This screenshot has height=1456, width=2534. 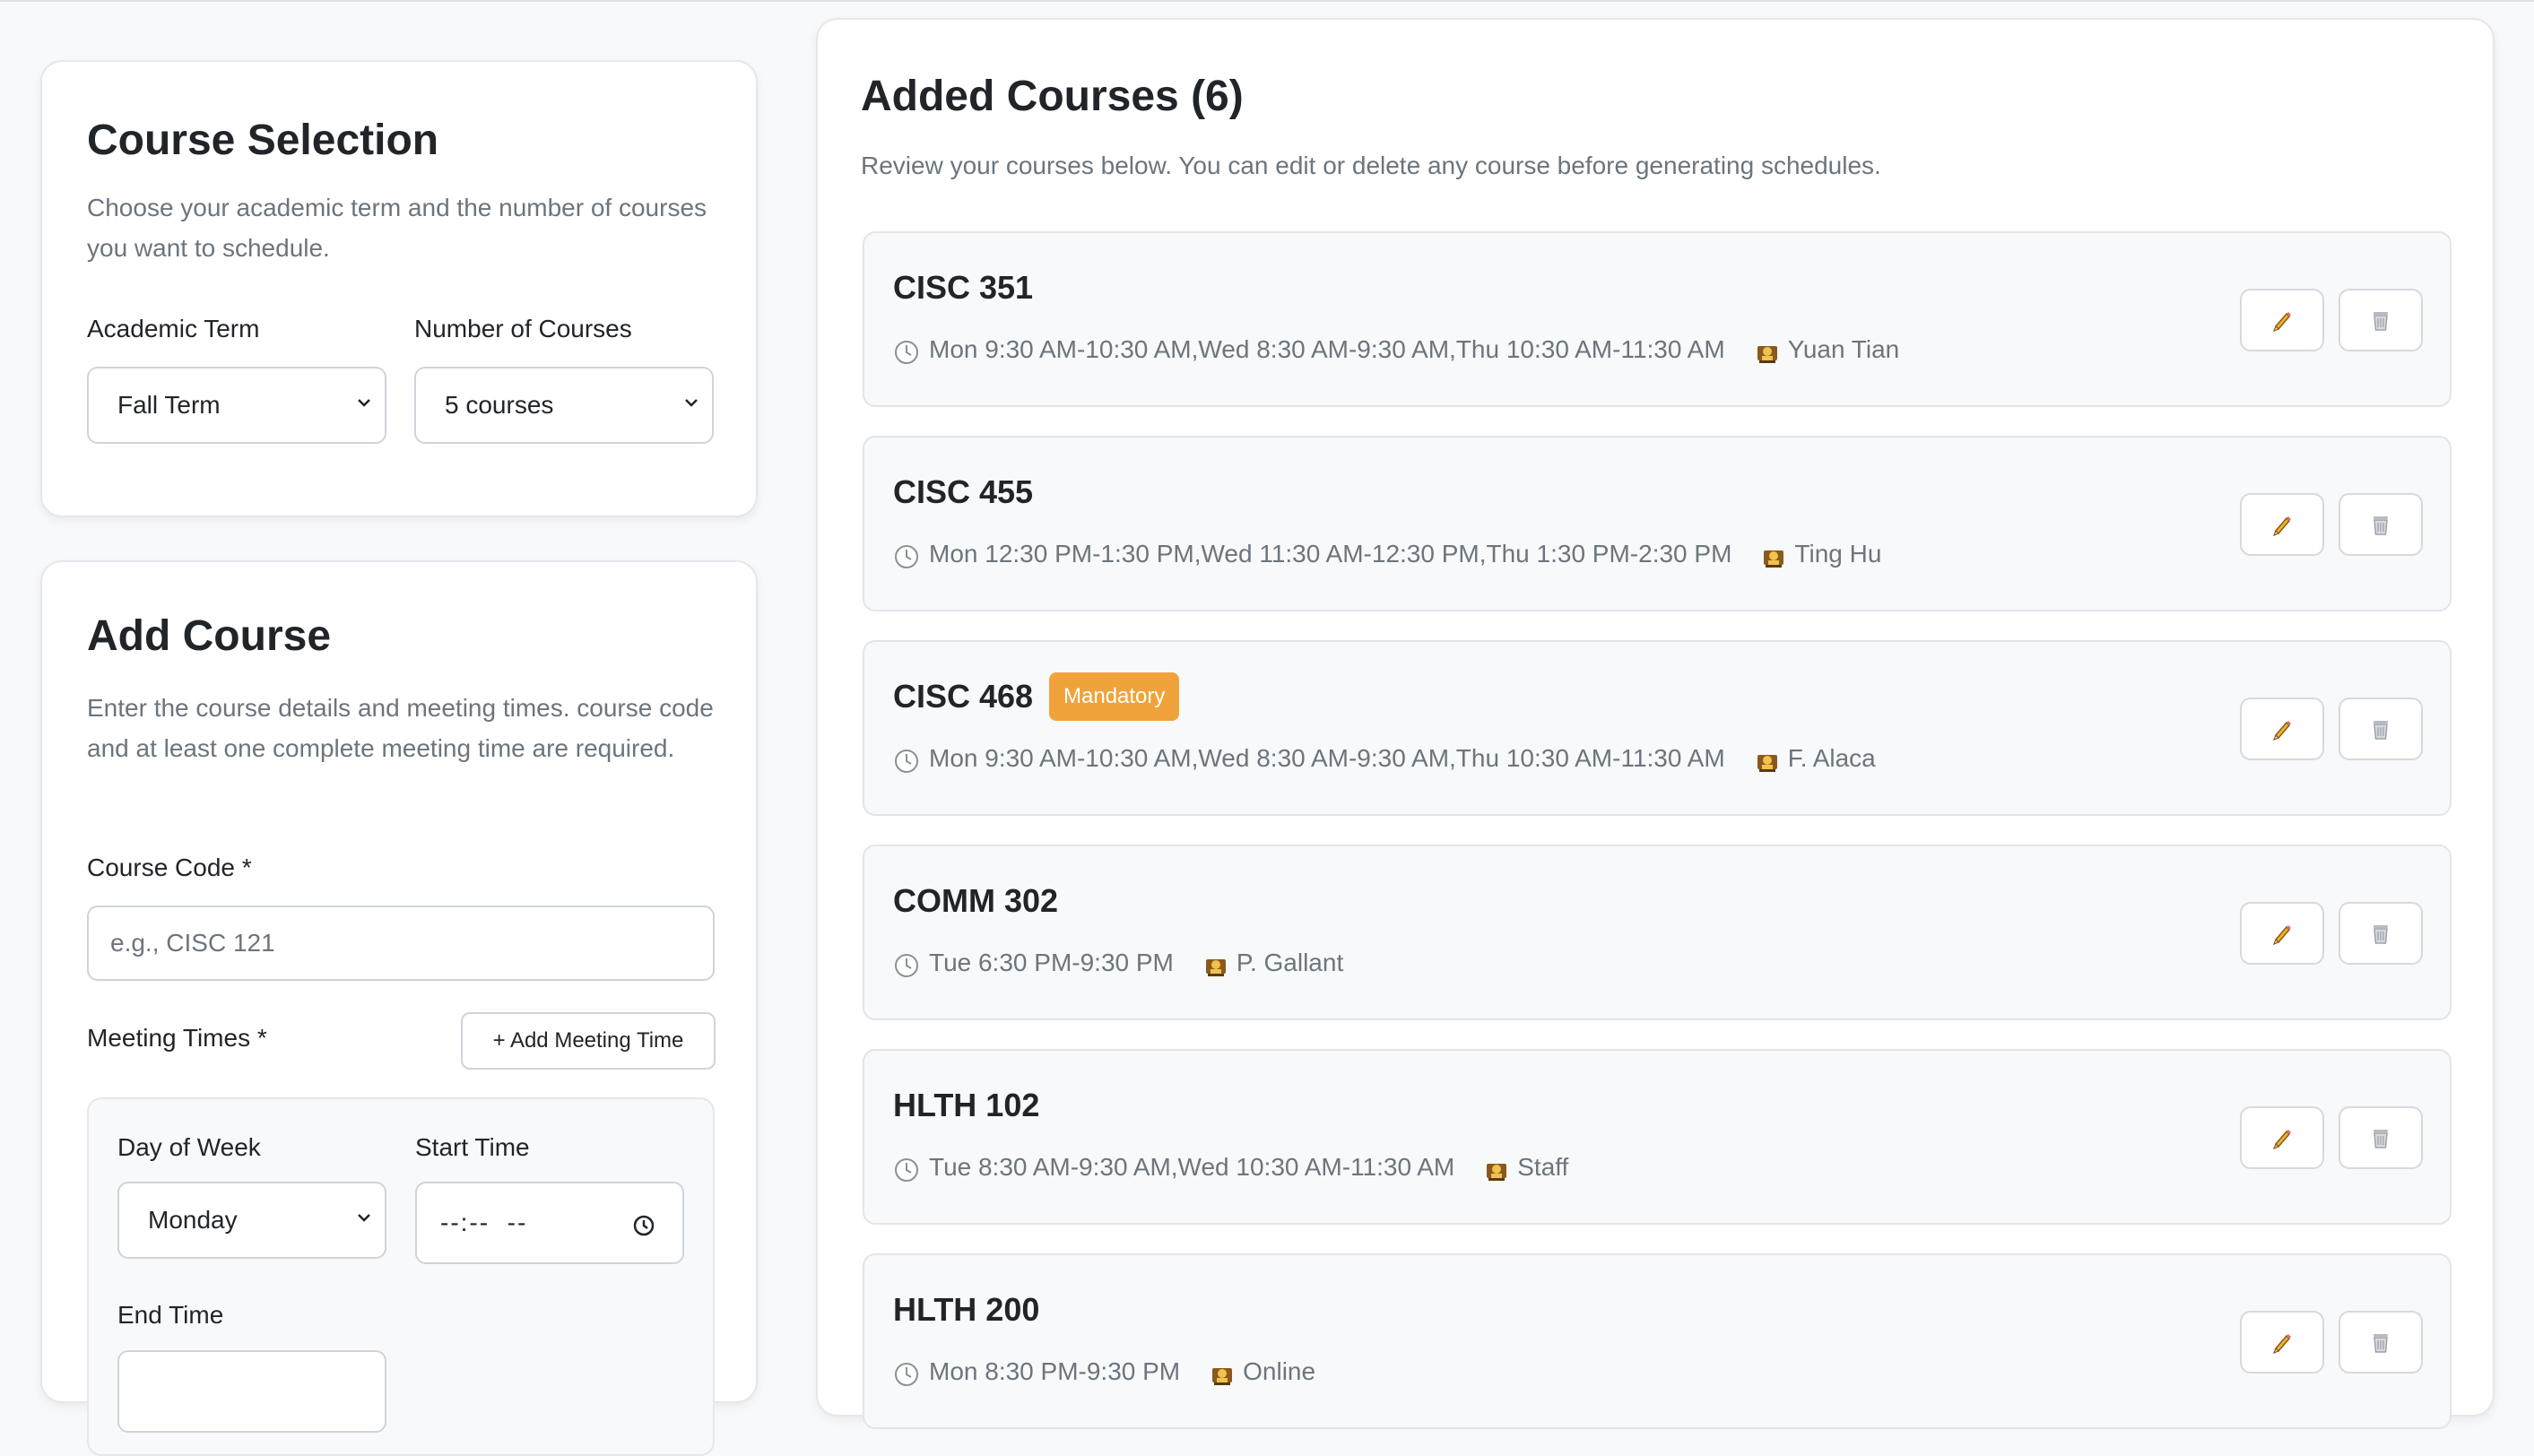 What do you see at coordinates (169, 405) in the screenshot?
I see `academic-term-value: Fall Term` at bounding box center [169, 405].